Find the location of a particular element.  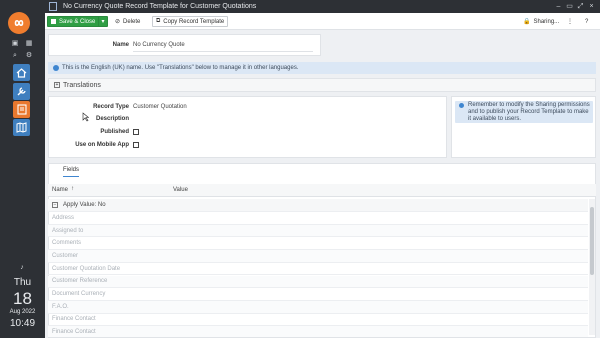

clock-day: Thu is located at coordinates (22, 282).